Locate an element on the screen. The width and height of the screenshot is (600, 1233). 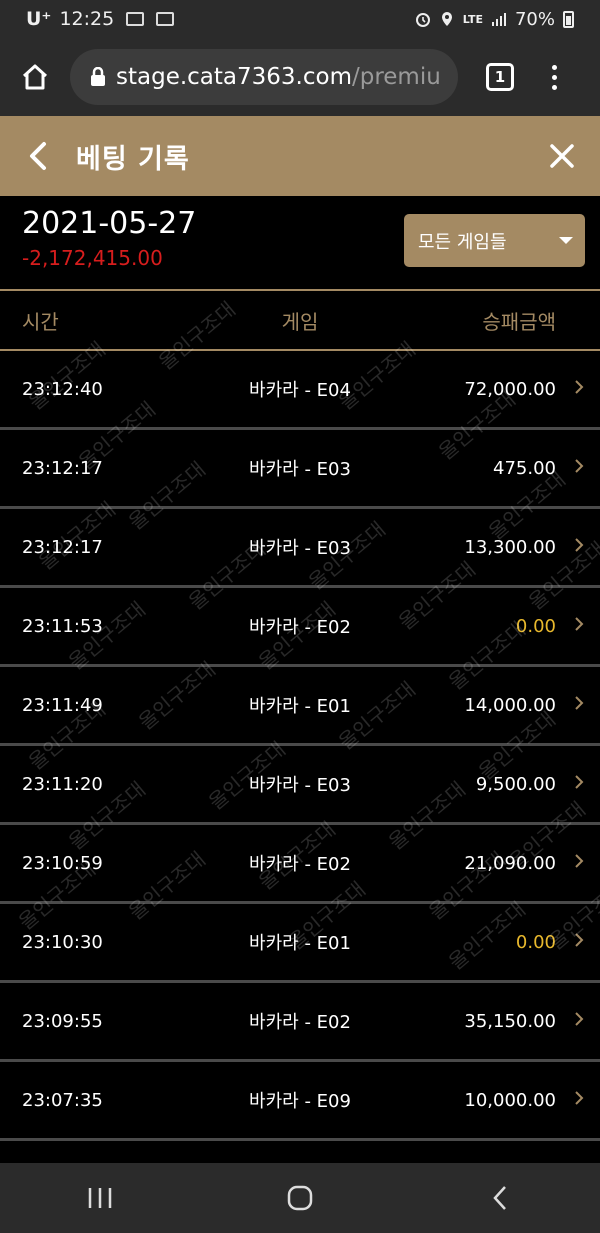
table-header: 시간 게임 승패금액 is located at coordinates (300, 320).